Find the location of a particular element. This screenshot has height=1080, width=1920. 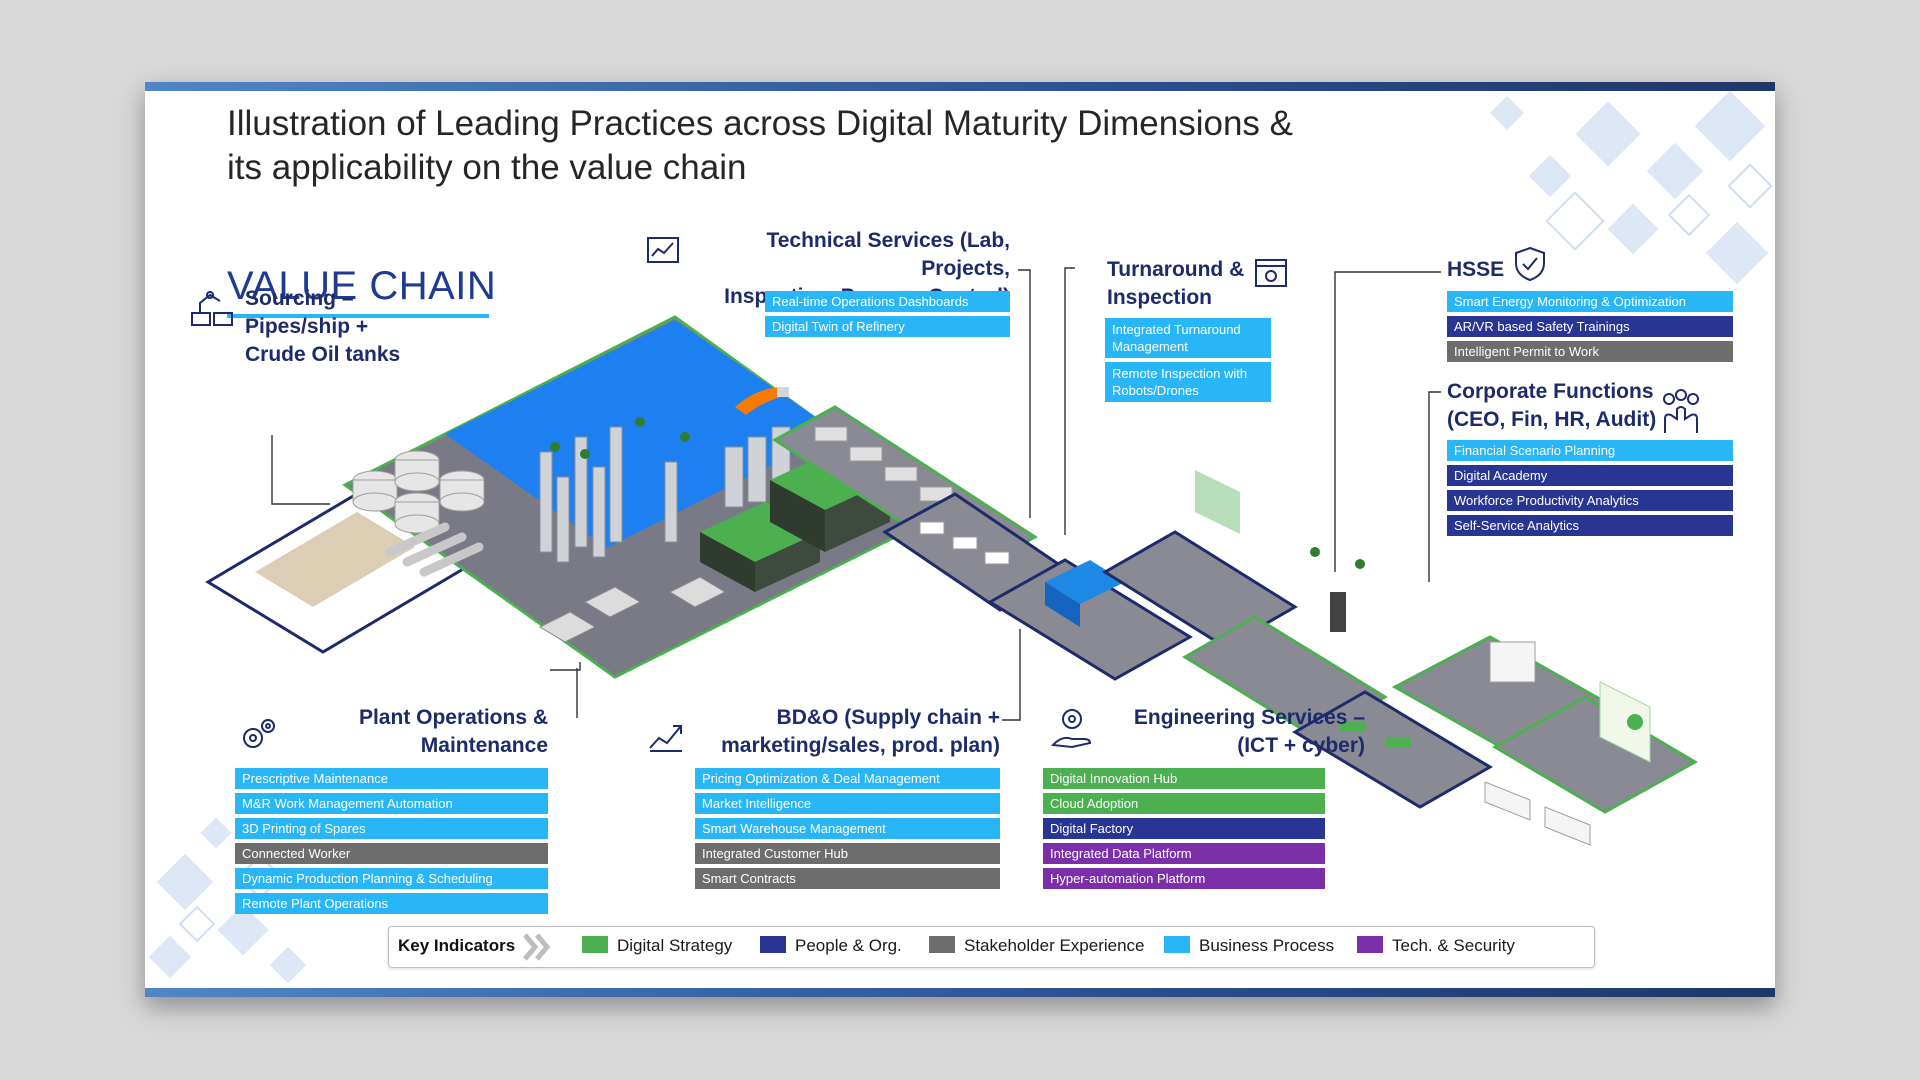

plant-title: Plant Operations & Maintenance is located at coordinates (421, 732).